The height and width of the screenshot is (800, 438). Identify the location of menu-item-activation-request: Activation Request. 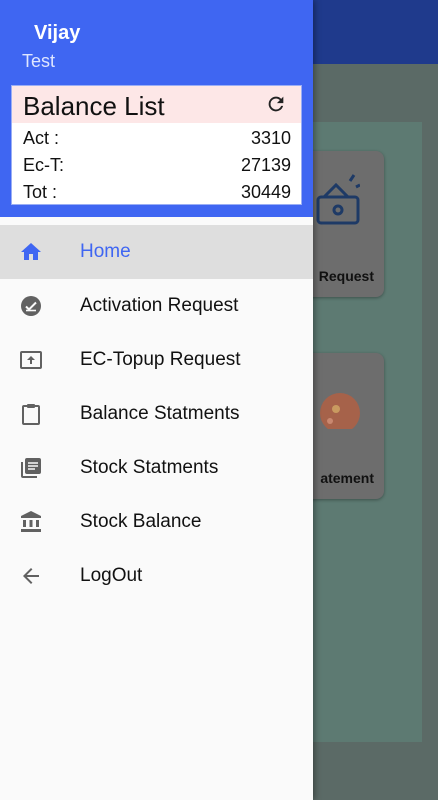
(156, 306).